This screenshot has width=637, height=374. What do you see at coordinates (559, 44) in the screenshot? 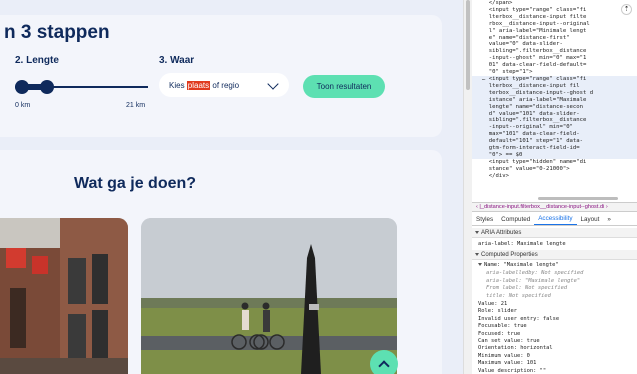
I see `code-line: value="0" data-slider-` at bounding box center [559, 44].